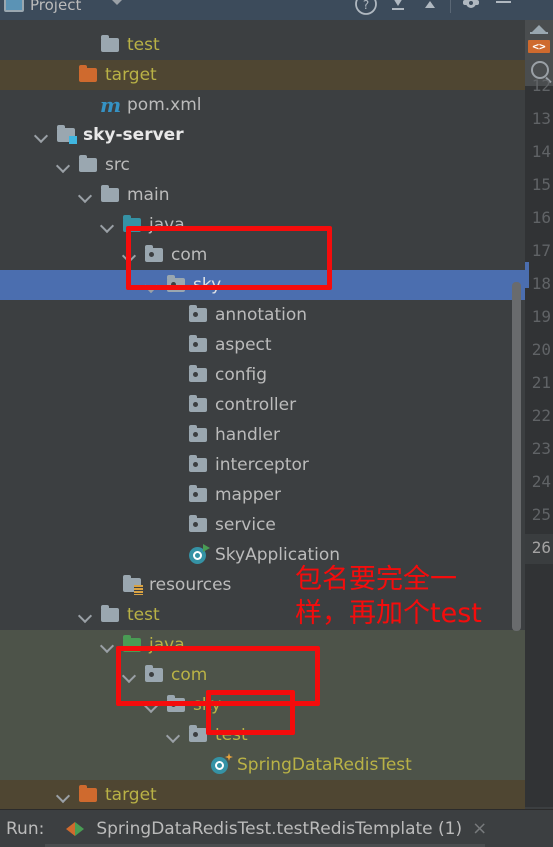 Image resolution: width=553 pixels, height=847 pixels. What do you see at coordinates (133, 135) in the screenshot?
I see `tree-row-label: sky-server` at bounding box center [133, 135].